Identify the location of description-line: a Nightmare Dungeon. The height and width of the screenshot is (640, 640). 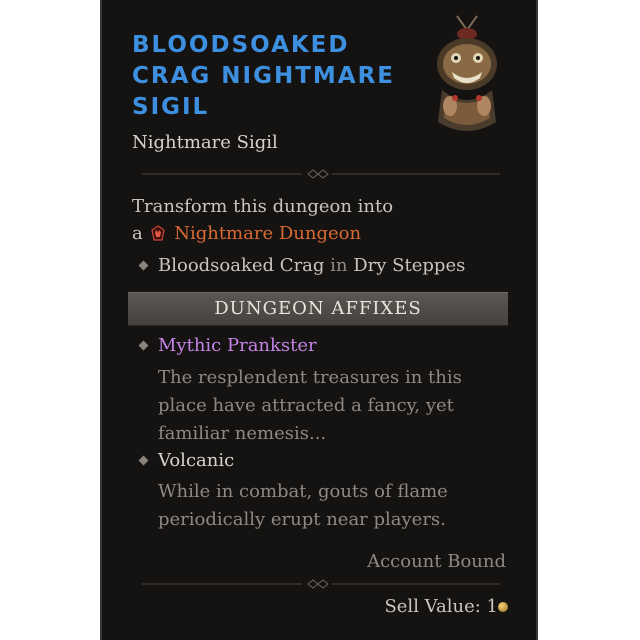
(246, 233).